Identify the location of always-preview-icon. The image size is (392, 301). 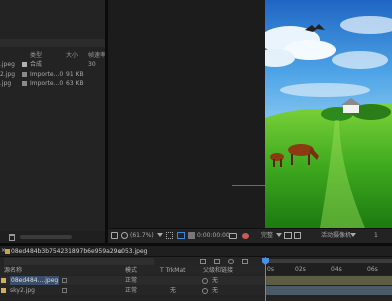
(114, 235).